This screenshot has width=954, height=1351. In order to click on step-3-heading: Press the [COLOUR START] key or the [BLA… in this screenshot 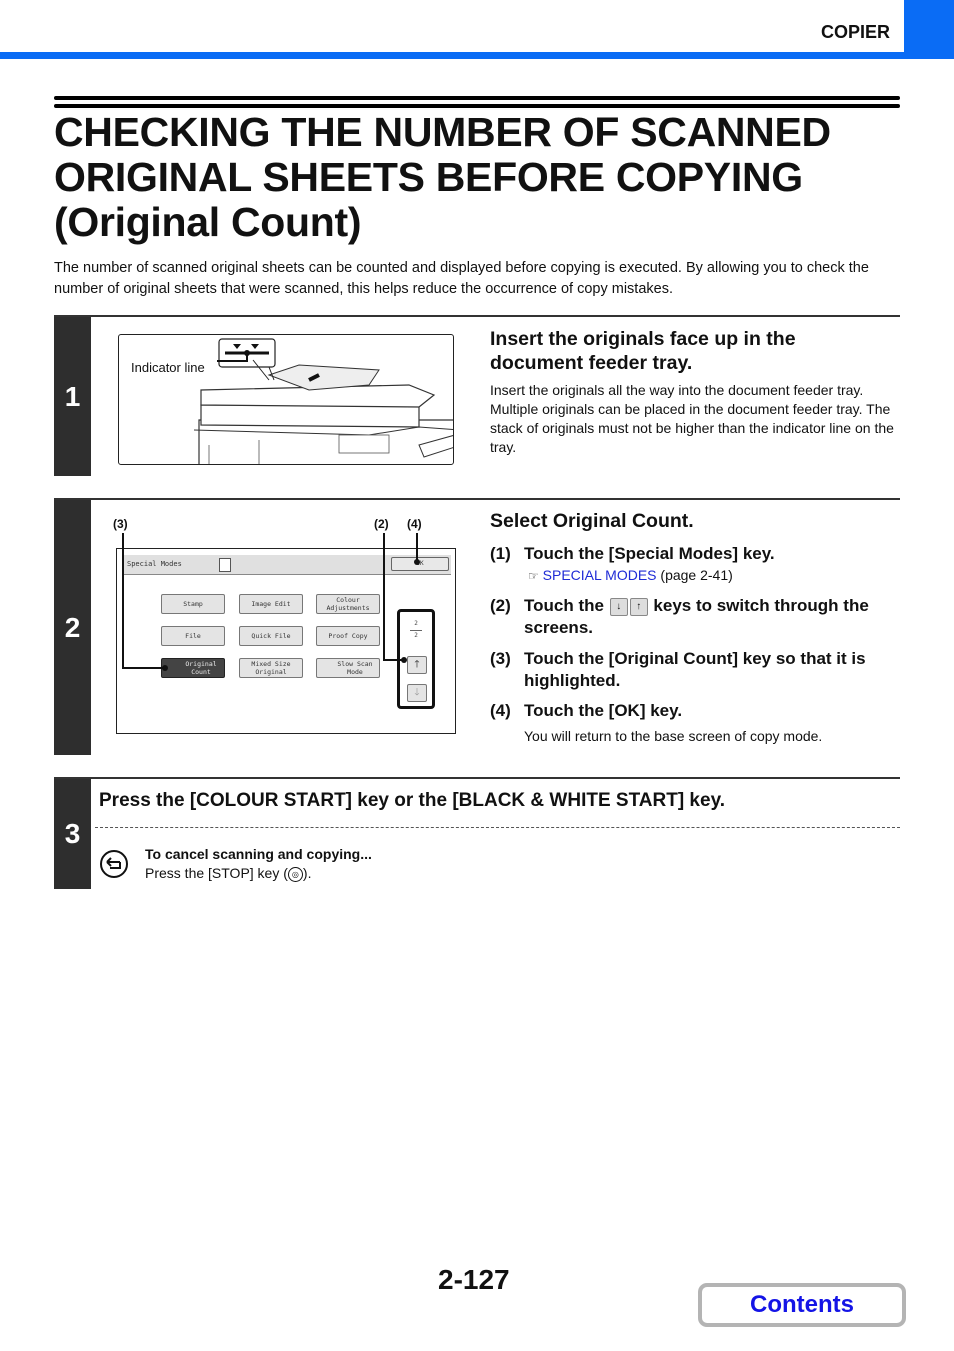, I will do `click(412, 800)`.